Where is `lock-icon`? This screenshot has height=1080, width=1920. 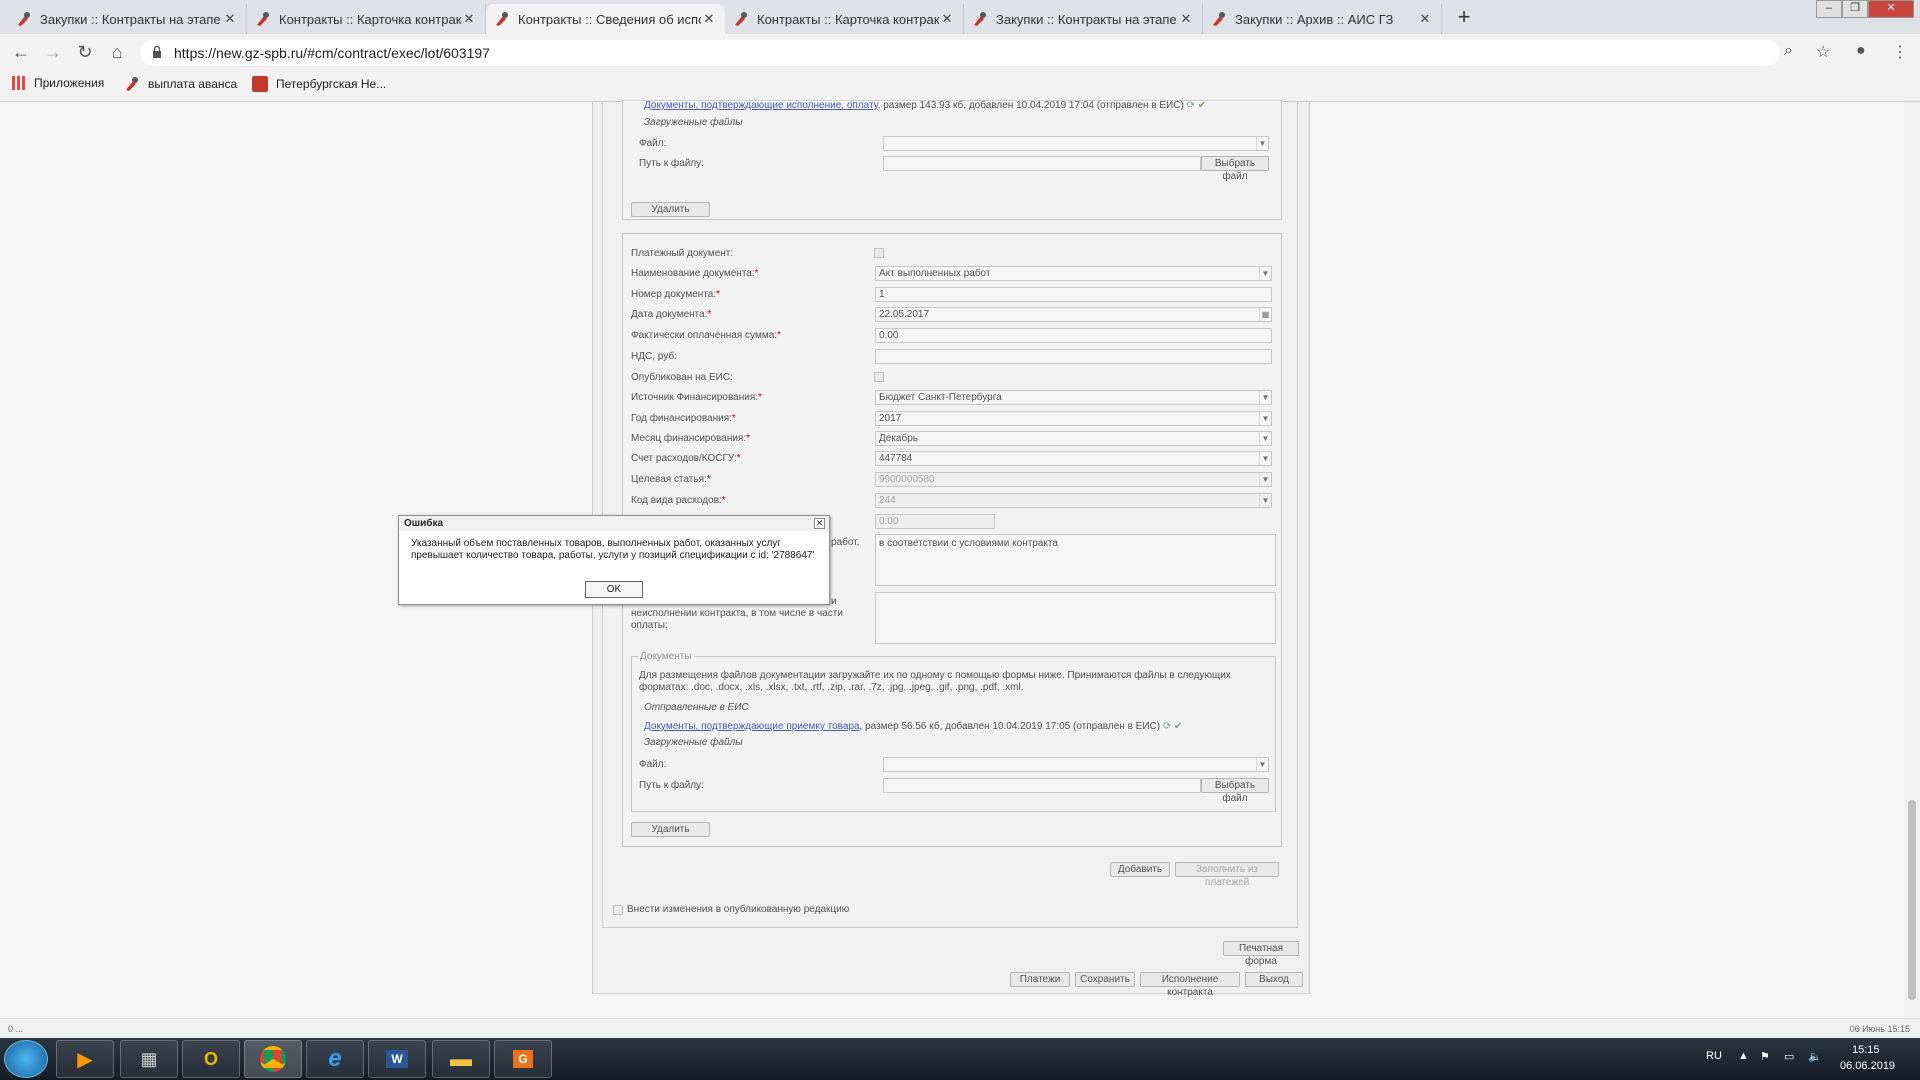 lock-icon is located at coordinates (157, 52).